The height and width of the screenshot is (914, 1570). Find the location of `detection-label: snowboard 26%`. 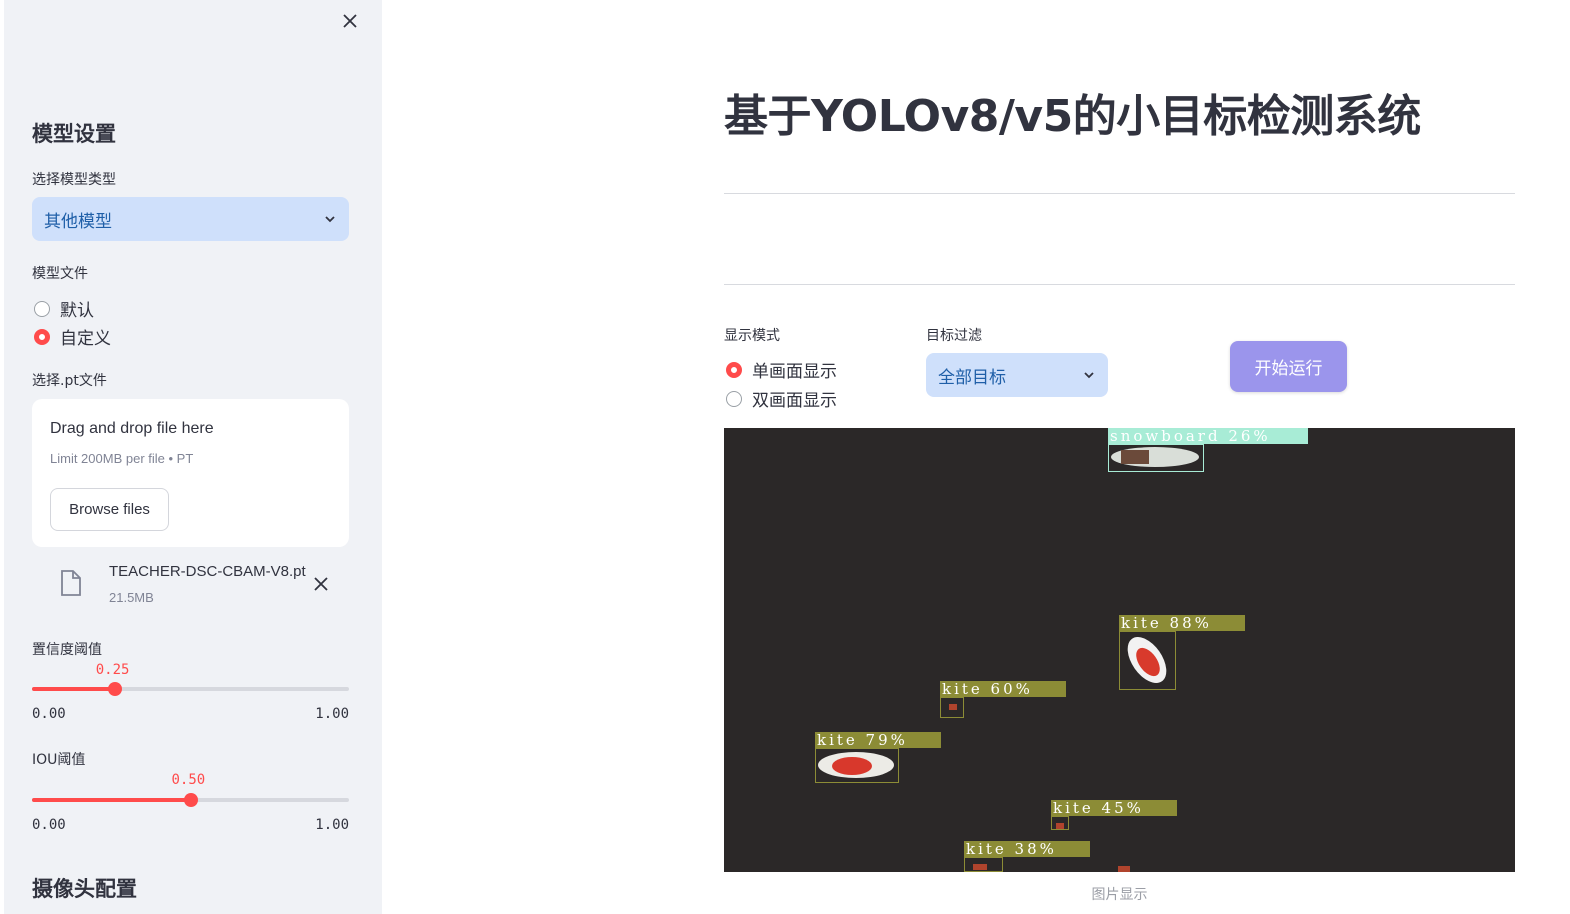

detection-label: snowboard 26% is located at coordinates (1208, 436).